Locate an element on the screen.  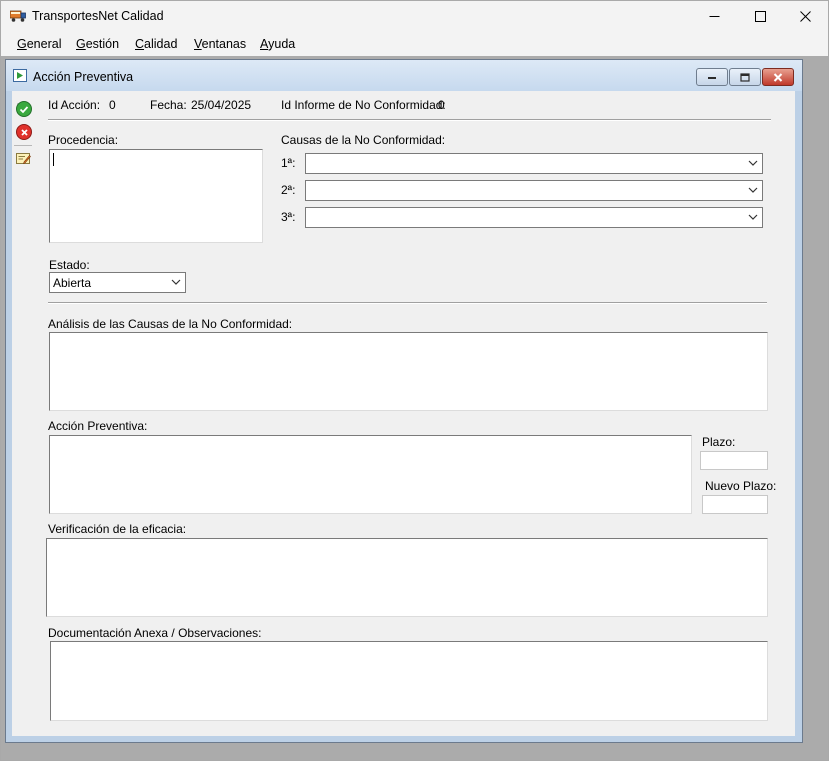
maximize-button is located at coordinates (760, 16).